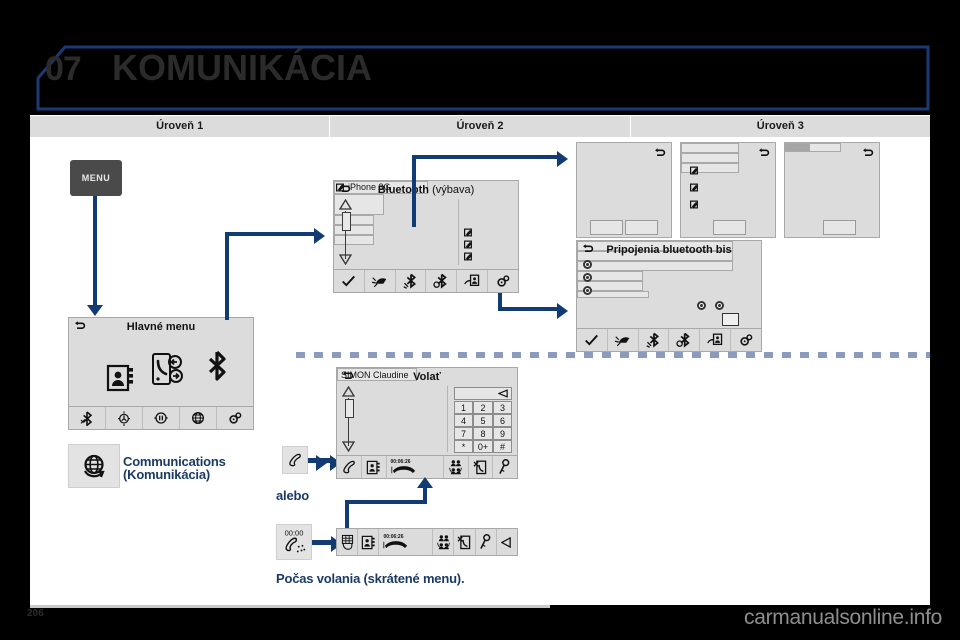  What do you see at coordinates (503, 393) in the screenshot?
I see `backspace-icon` at bounding box center [503, 393].